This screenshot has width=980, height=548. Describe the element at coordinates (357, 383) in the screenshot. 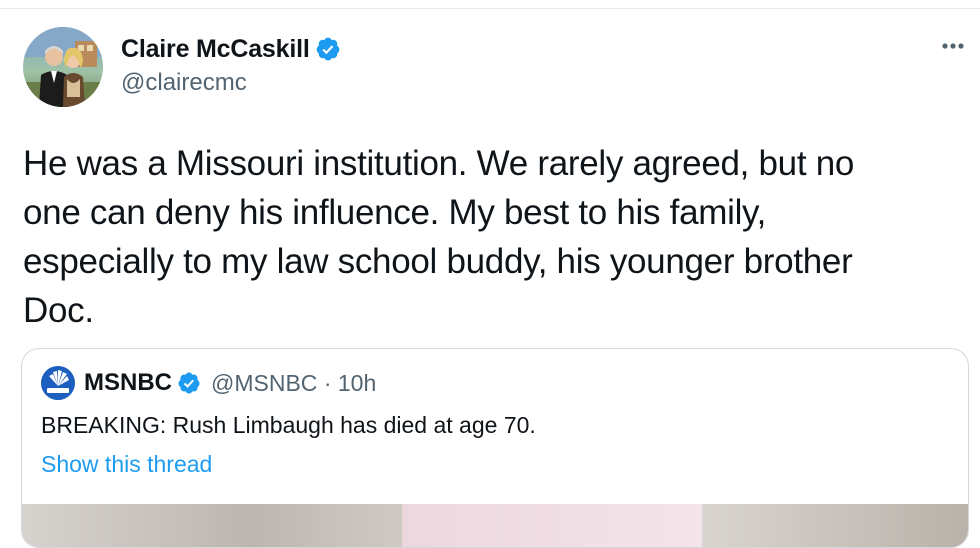

I see `quoted-timestamp: 10h` at that location.